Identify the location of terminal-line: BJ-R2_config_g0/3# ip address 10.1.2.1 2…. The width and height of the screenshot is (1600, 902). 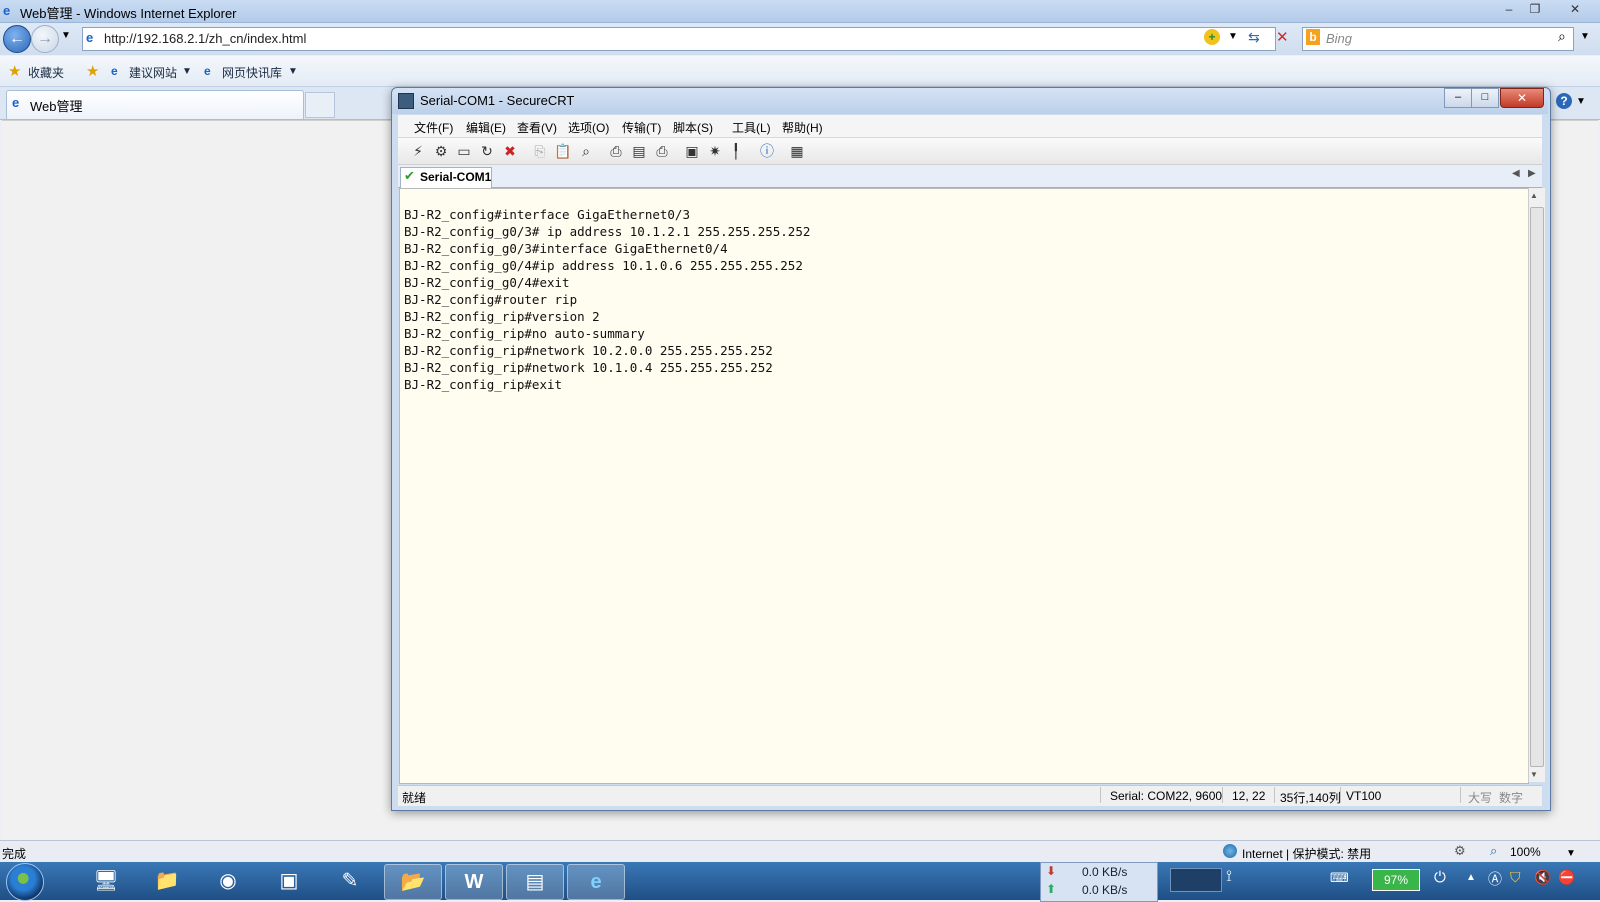
(607, 231).